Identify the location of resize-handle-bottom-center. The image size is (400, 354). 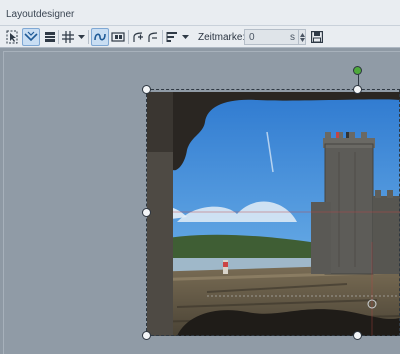
(357, 335).